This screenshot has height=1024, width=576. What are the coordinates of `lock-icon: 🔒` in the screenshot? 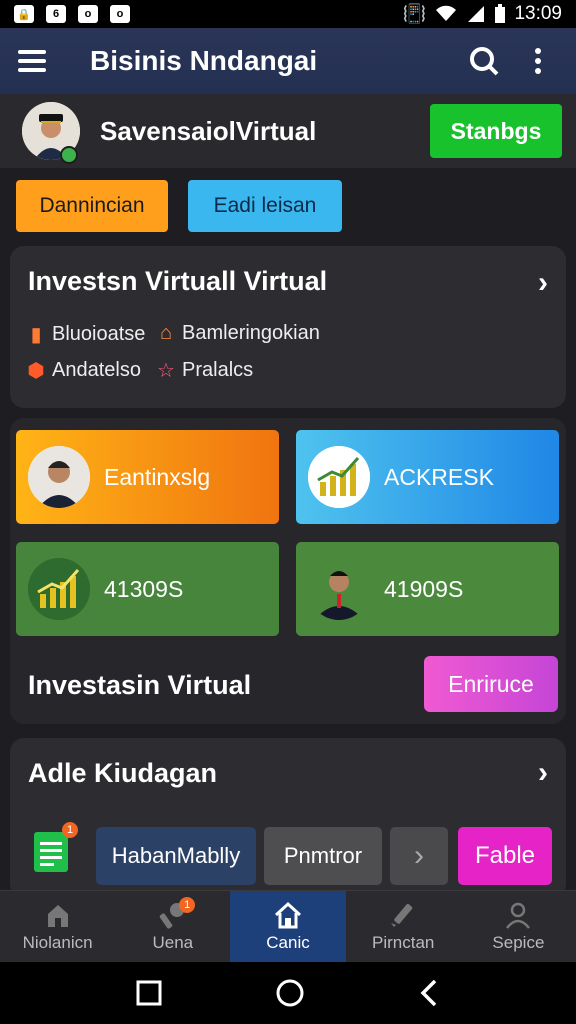 It's located at (24, 14).